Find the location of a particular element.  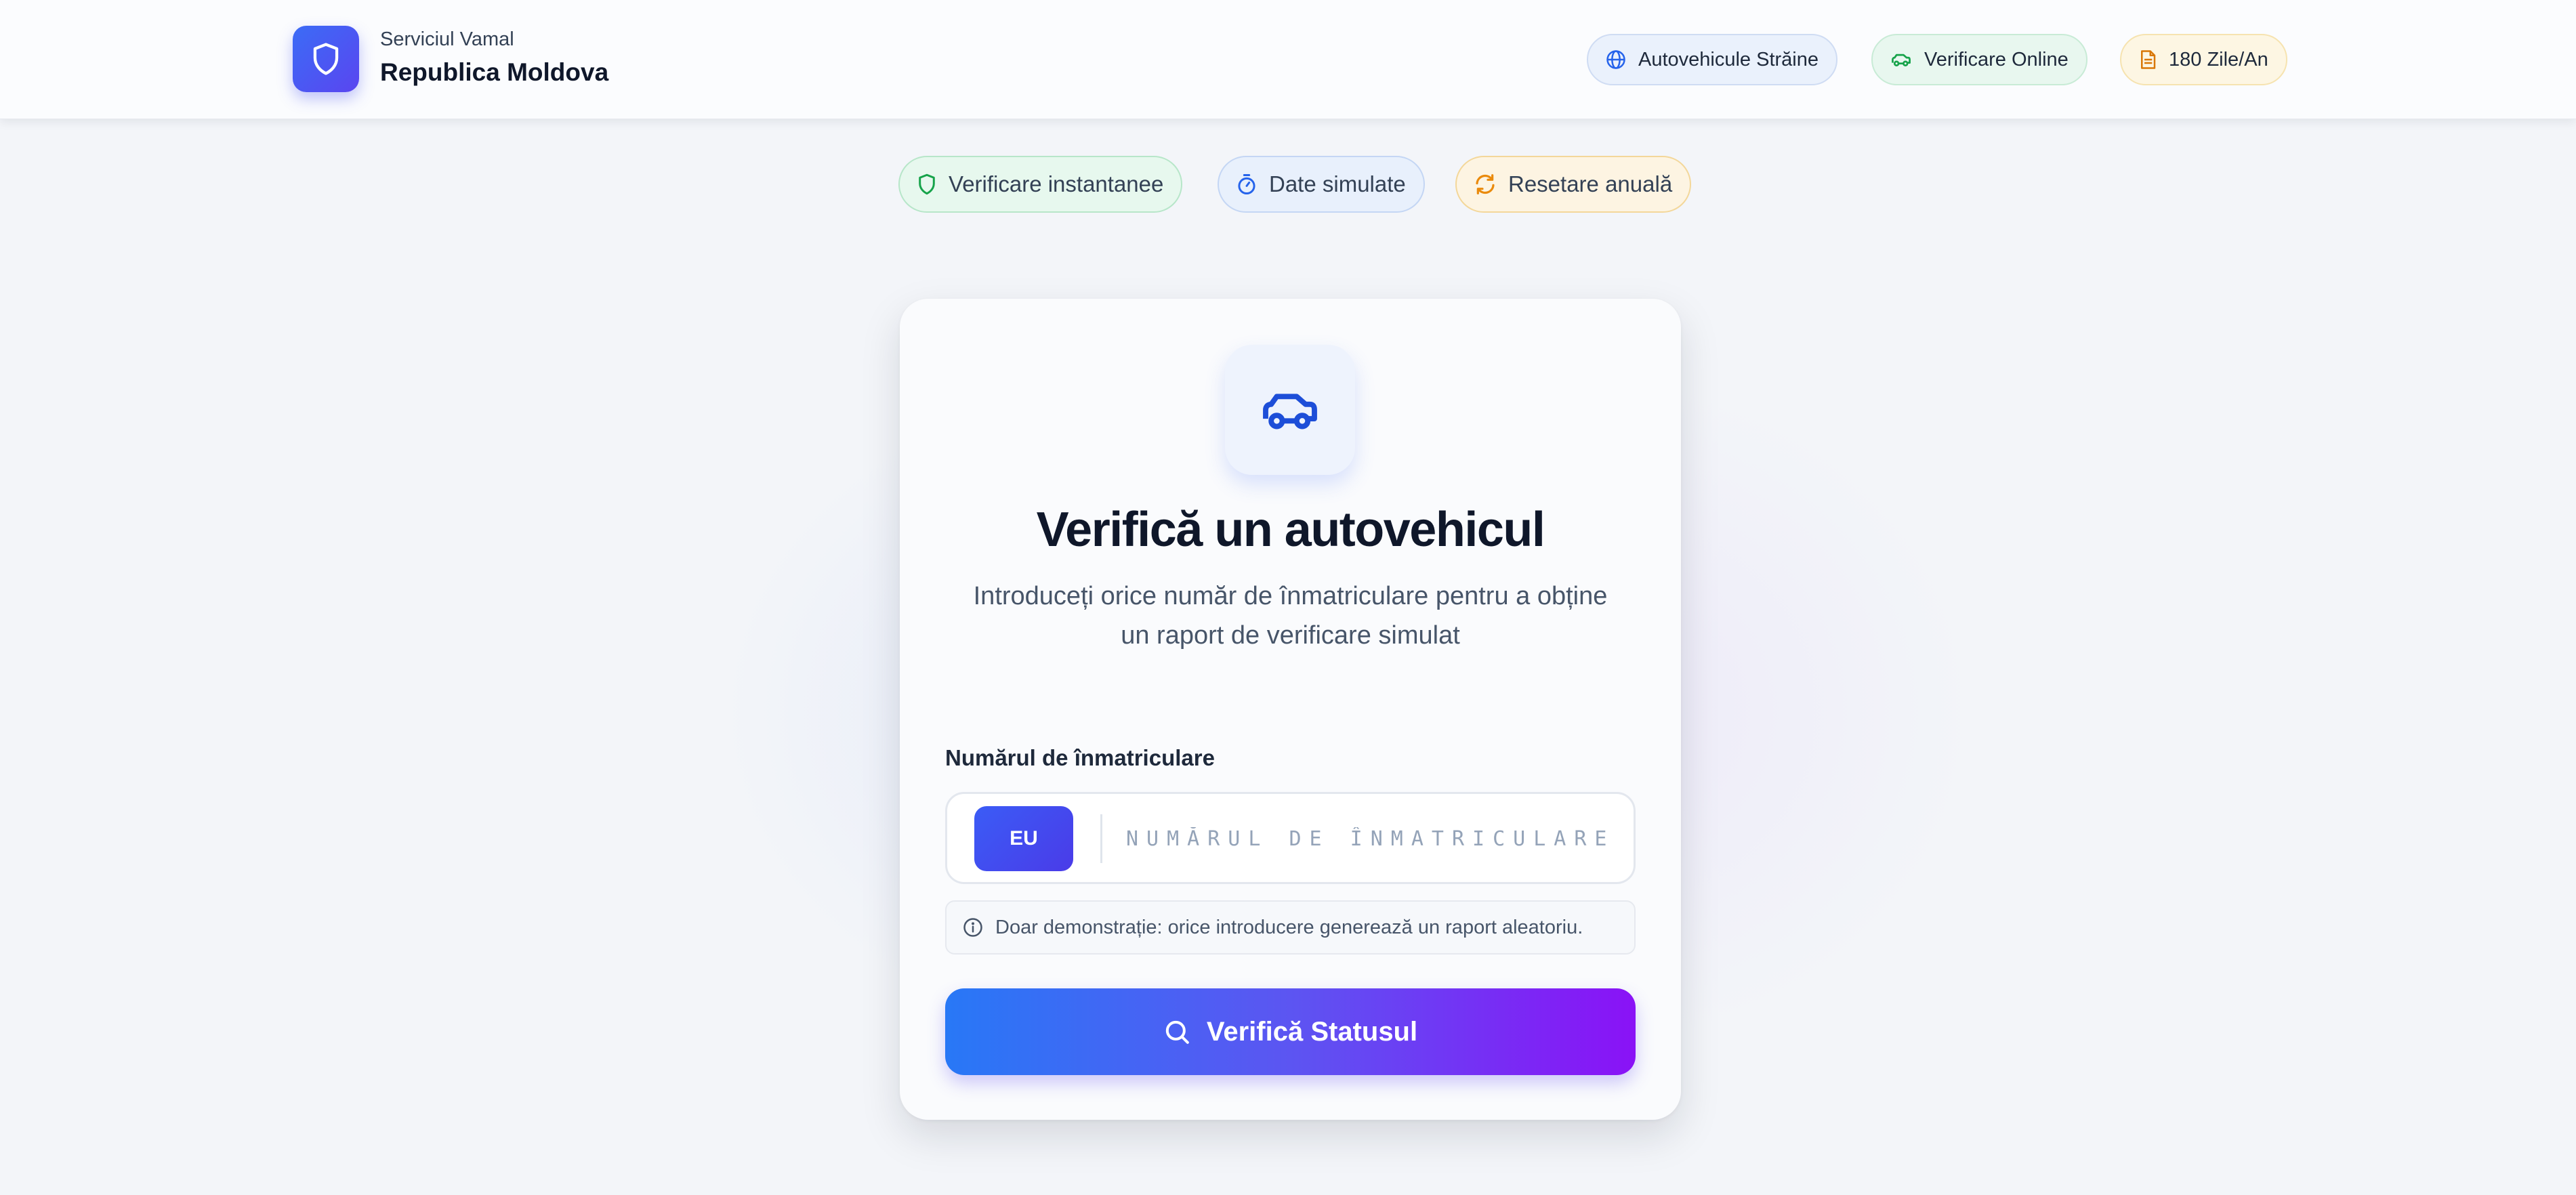

pill-foreign-vehicles: Autovehicule Străine is located at coordinates (1712, 59).